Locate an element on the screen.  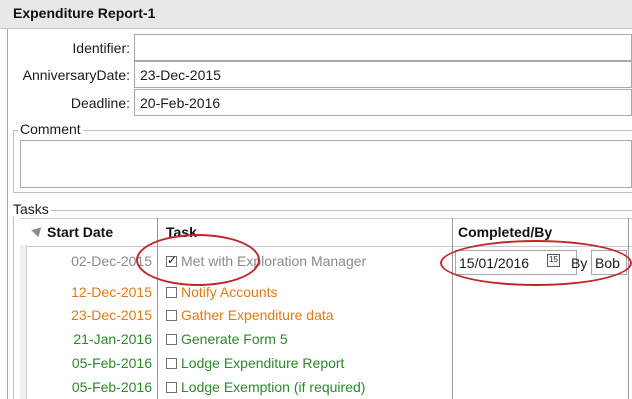
row-2-start-date: 12-Dec-2015 is located at coordinates (111, 292).